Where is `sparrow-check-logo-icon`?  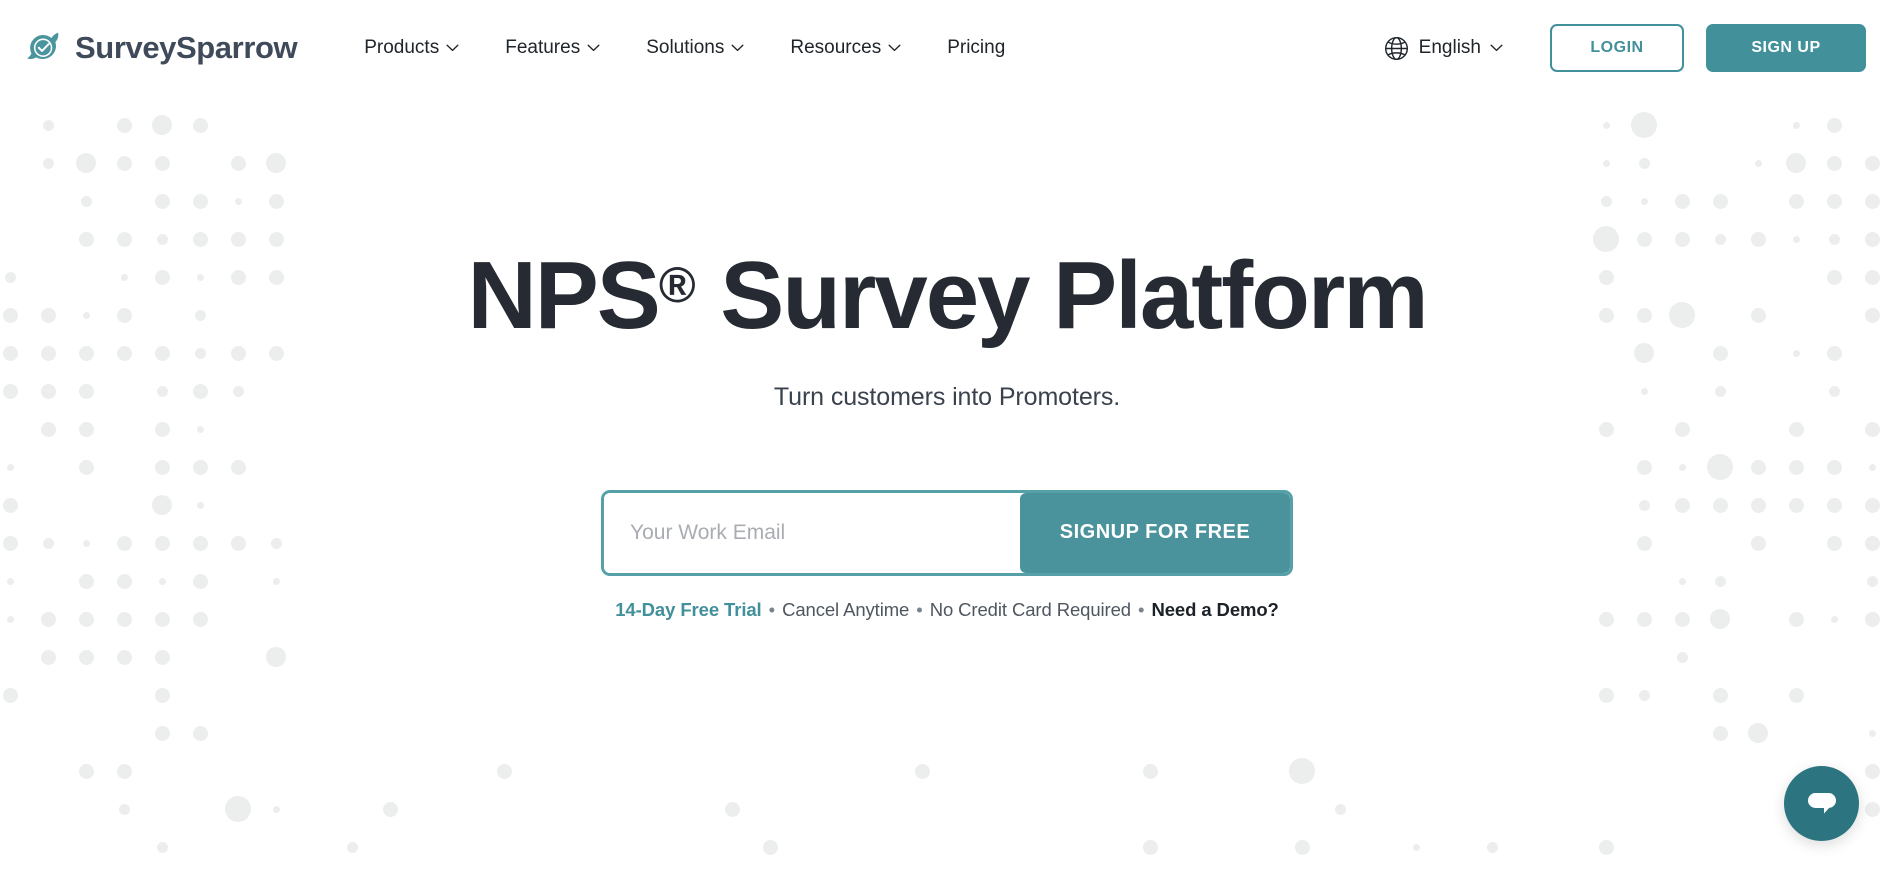 sparrow-check-logo-icon is located at coordinates (45, 48).